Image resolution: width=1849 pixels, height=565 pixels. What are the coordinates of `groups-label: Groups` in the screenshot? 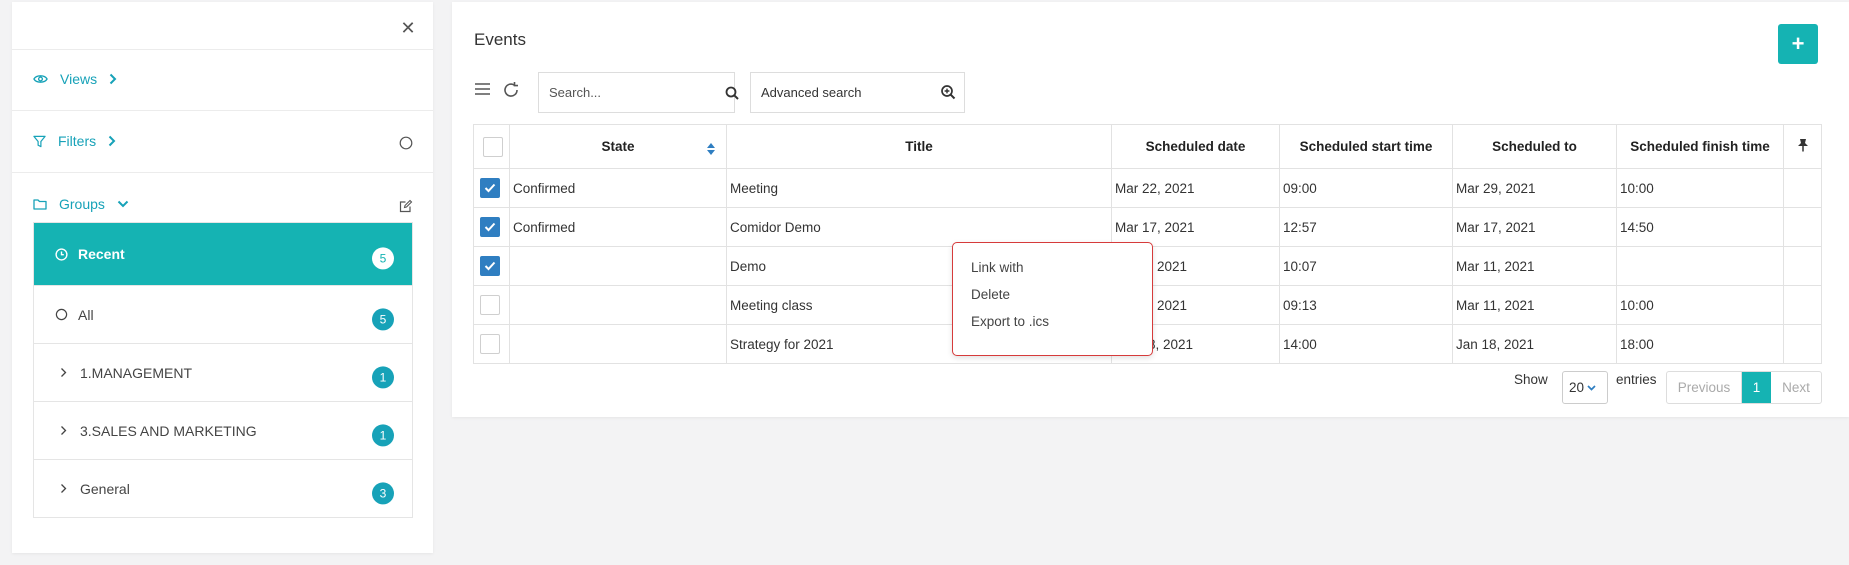 It's located at (82, 204).